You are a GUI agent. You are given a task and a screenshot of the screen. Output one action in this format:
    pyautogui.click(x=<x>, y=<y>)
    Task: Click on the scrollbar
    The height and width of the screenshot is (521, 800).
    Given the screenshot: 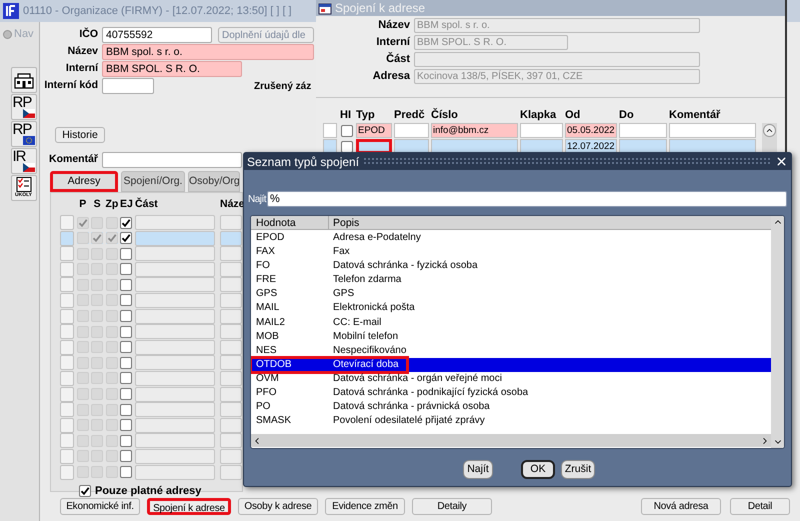 What is the action you would take?
    pyautogui.click(x=769, y=138)
    